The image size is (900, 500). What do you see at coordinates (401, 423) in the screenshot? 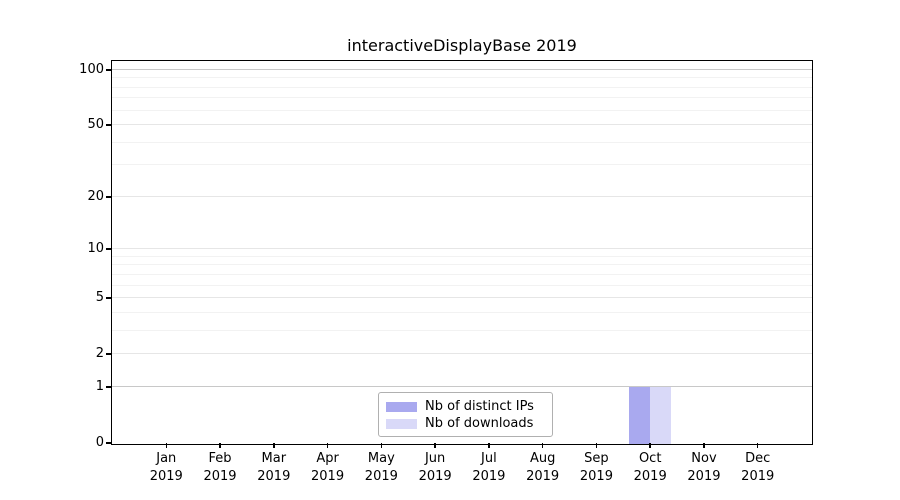
I see `legend-swatch-downloads` at bounding box center [401, 423].